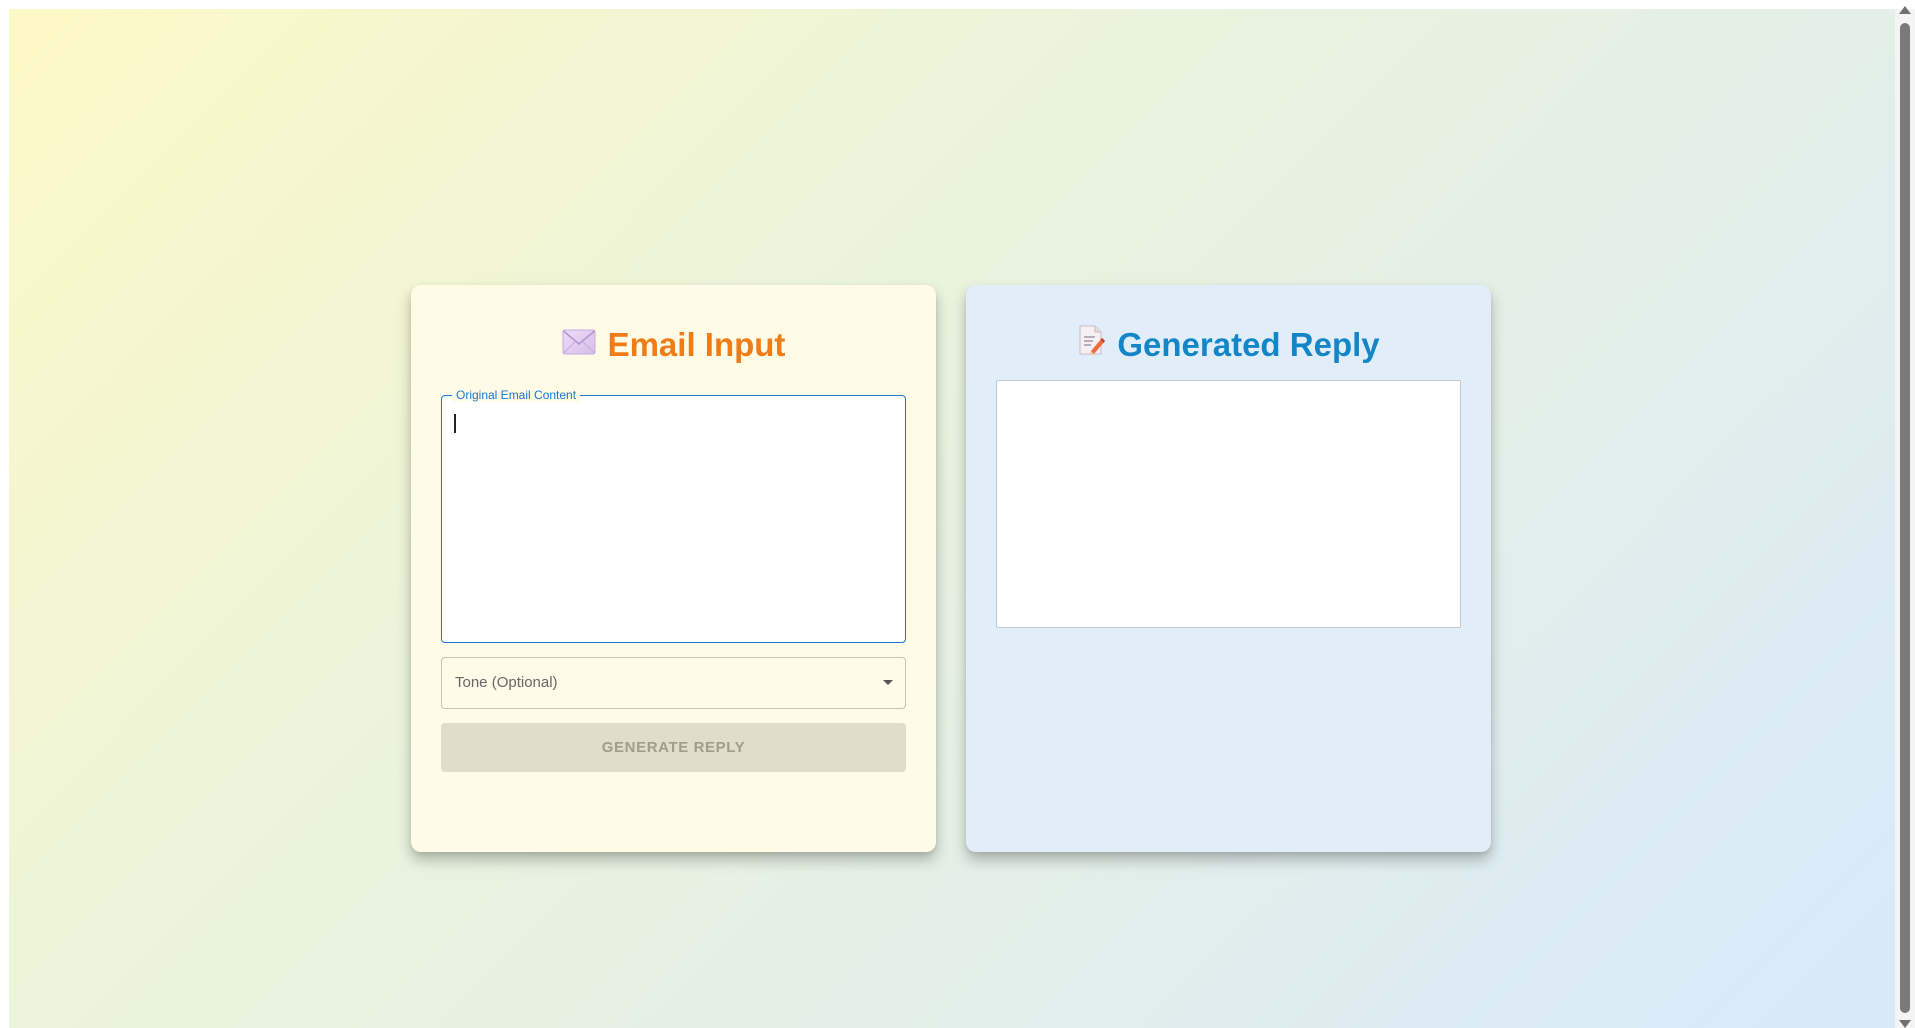 This screenshot has width=1915, height=1028. I want to click on chevron-down-icon, so click(888, 682).